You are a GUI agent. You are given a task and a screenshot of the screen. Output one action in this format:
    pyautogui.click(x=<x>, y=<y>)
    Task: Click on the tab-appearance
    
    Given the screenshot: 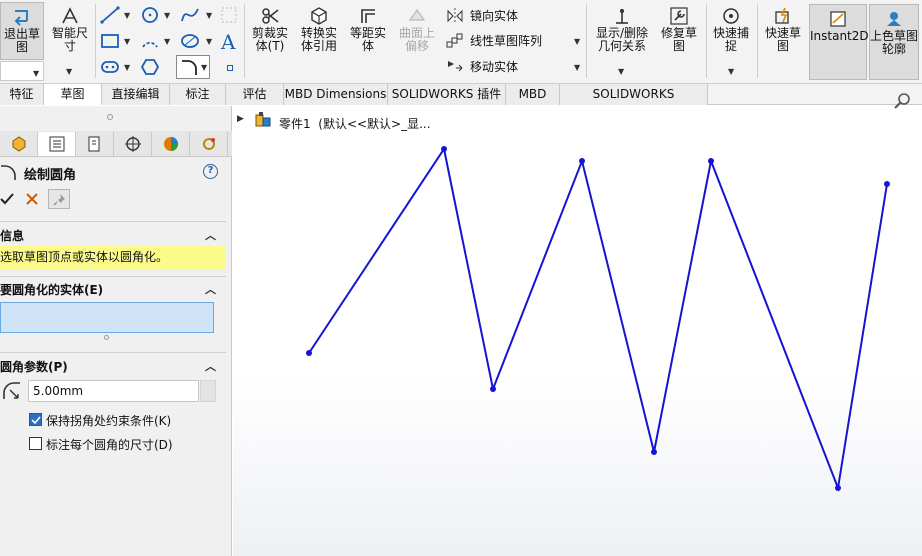 What is the action you would take?
    pyautogui.click(x=209, y=144)
    